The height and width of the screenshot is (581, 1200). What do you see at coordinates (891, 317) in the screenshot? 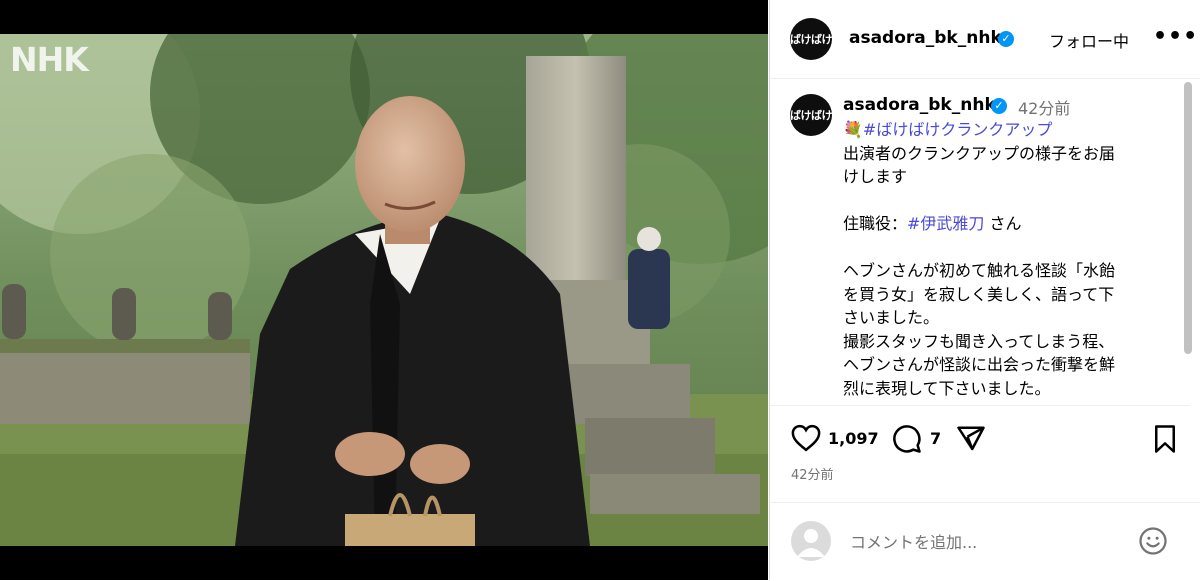
I see `caption-line: さいました。` at bounding box center [891, 317].